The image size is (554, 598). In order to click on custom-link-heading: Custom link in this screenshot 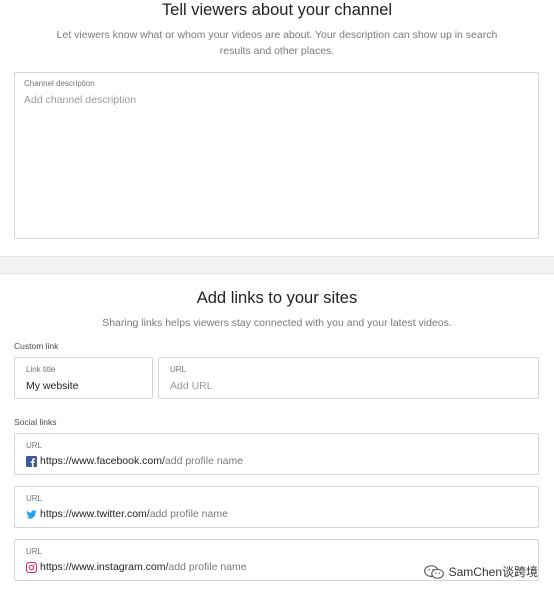, I will do `click(36, 346)`.